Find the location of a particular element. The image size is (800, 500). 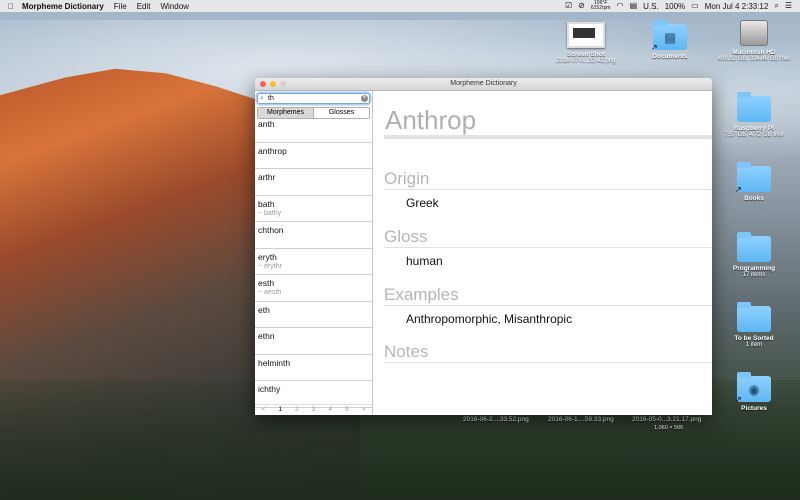

desktop-books: ↗ Books is located at coordinates (754, 182).